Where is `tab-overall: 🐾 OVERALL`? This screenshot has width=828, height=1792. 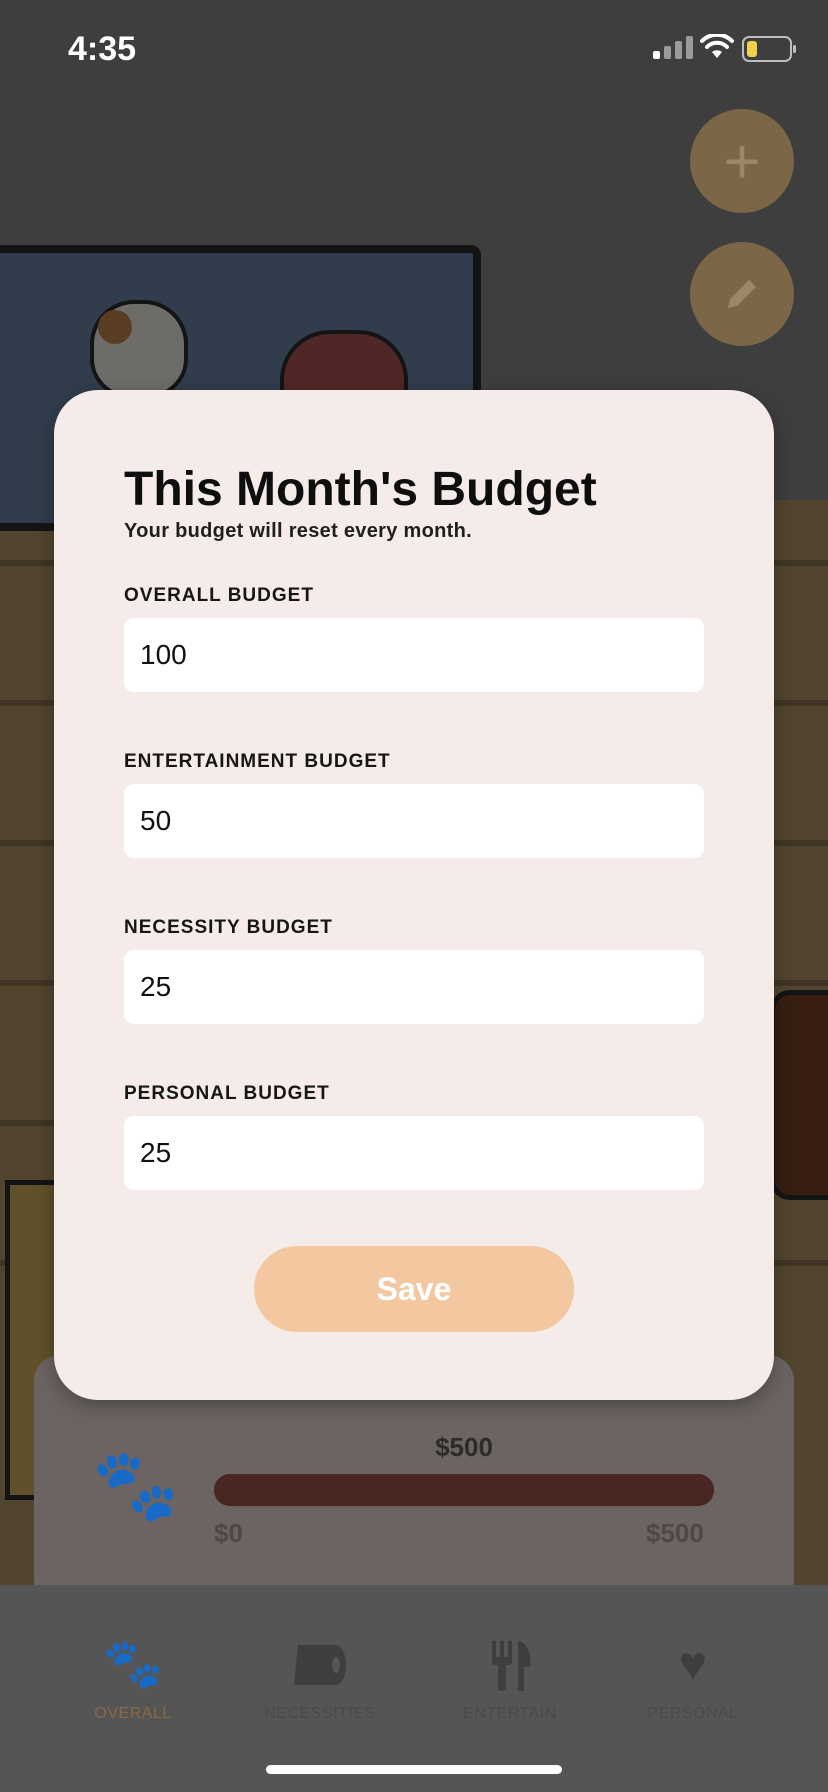
tab-overall: 🐾 OVERALL is located at coordinates (133, 1660).